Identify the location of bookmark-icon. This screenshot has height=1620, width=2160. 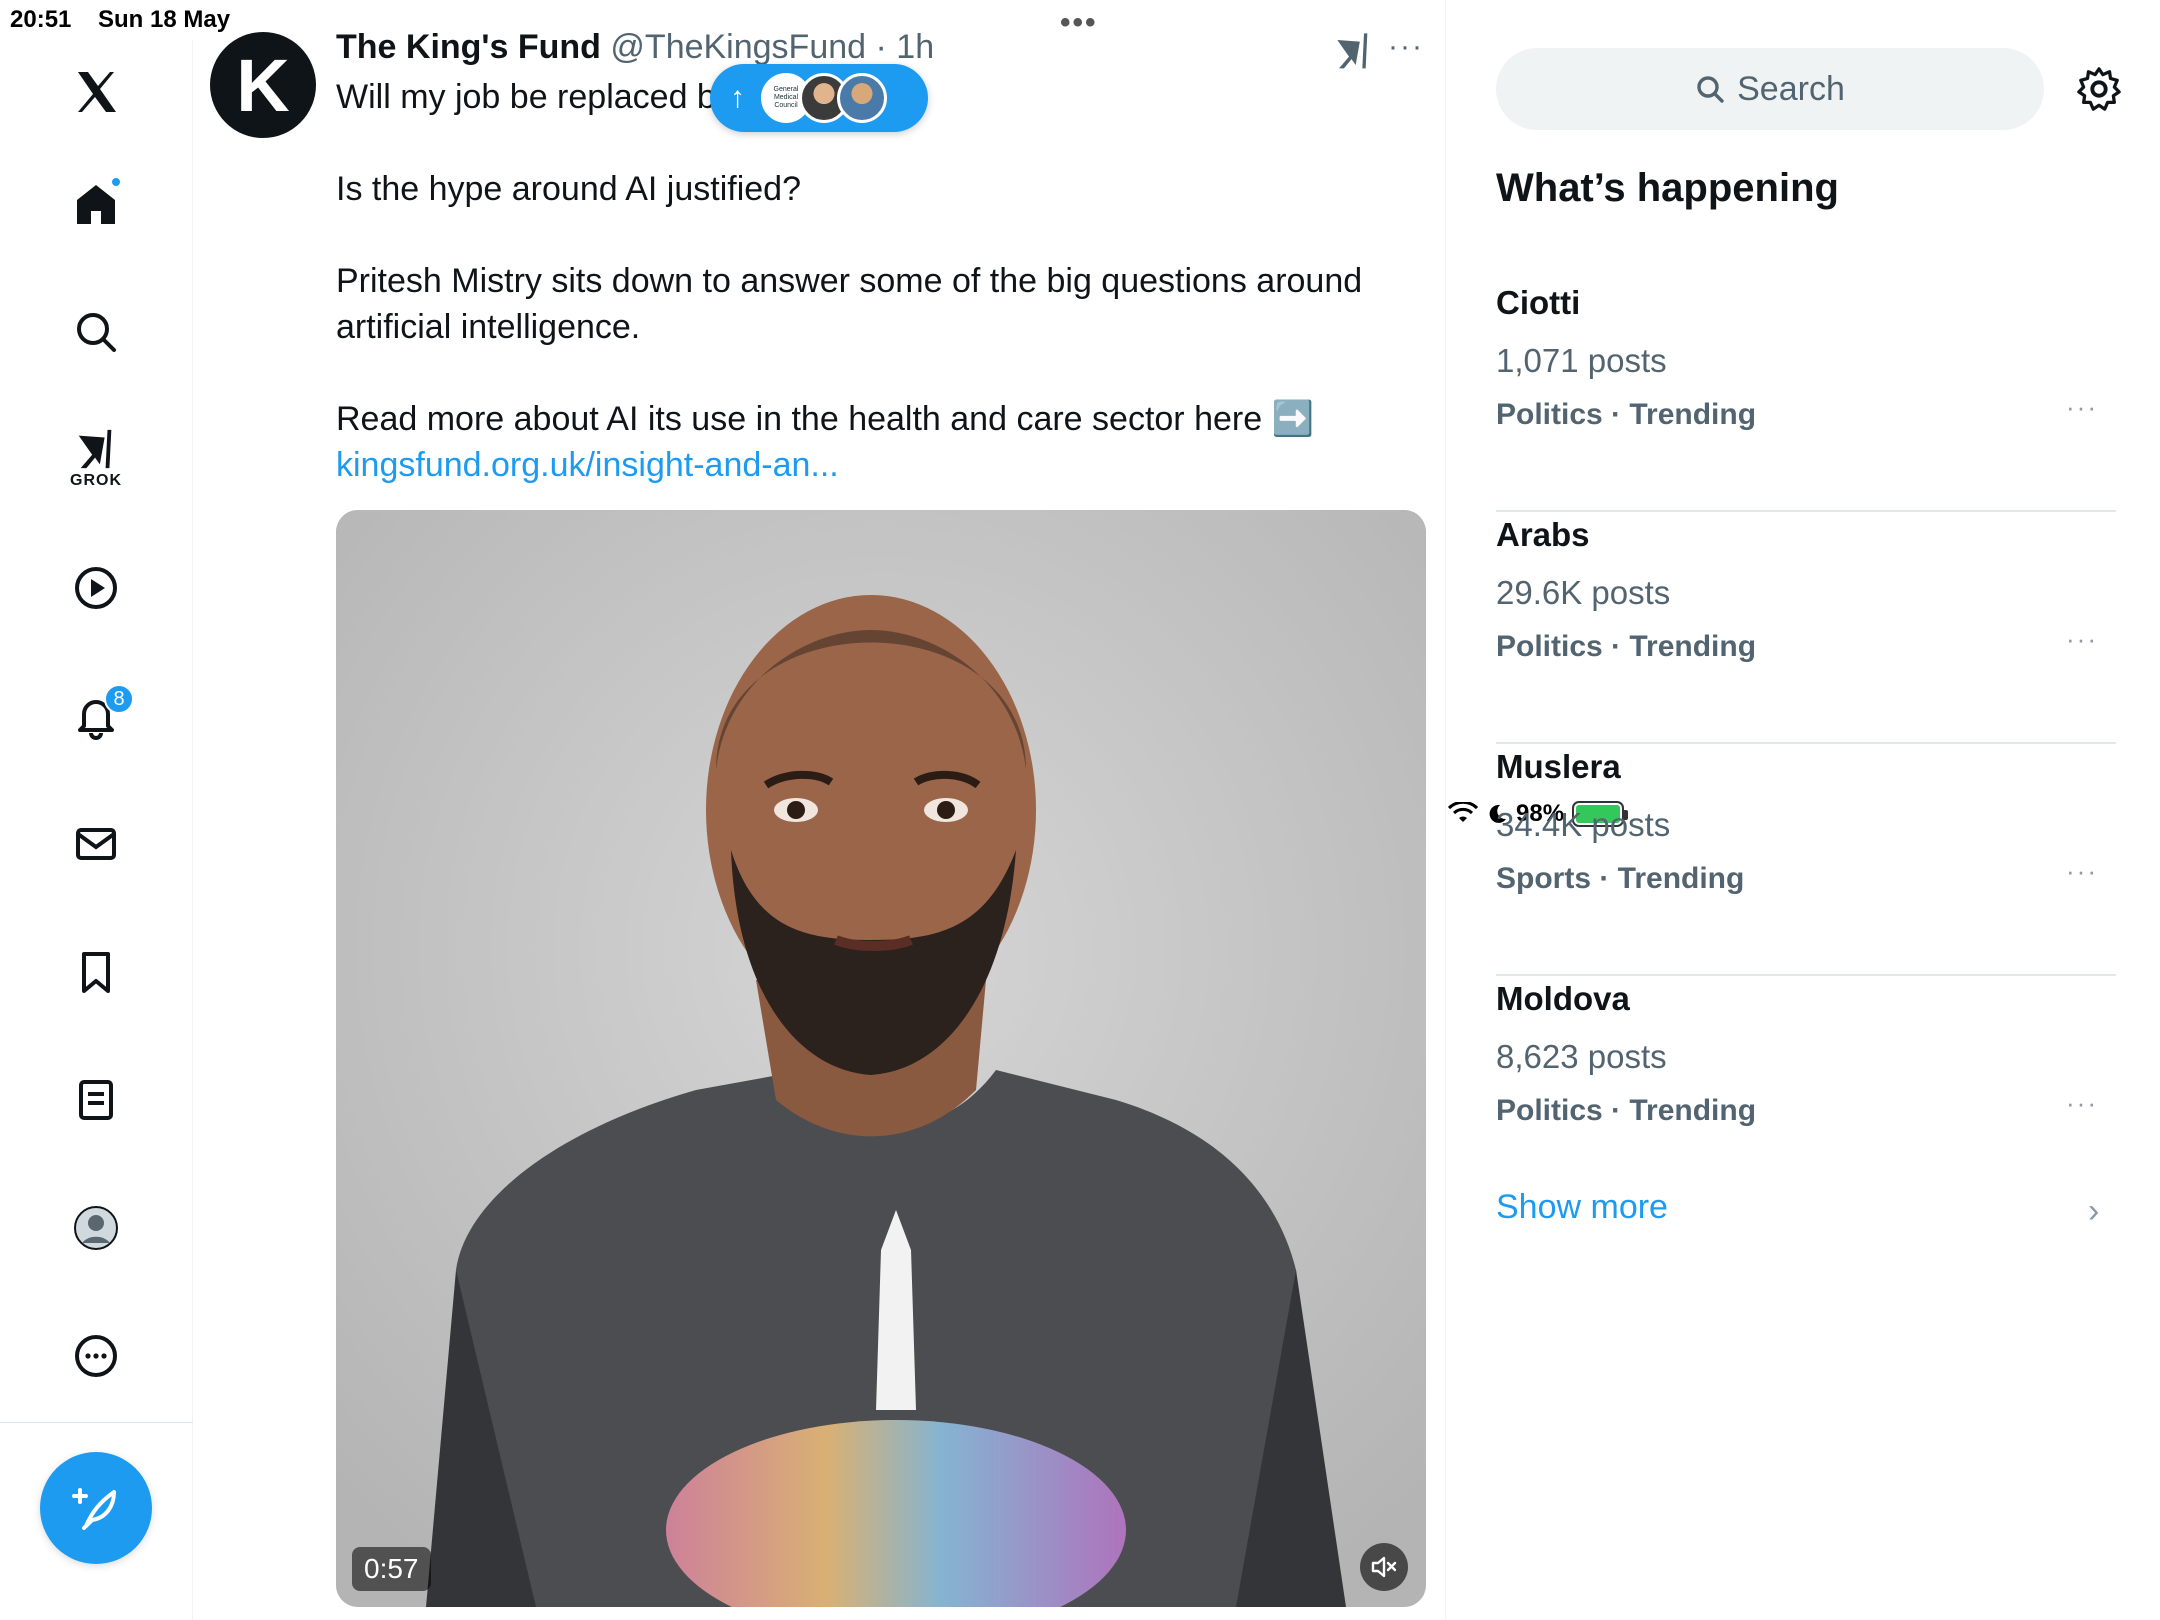
(96, 972).